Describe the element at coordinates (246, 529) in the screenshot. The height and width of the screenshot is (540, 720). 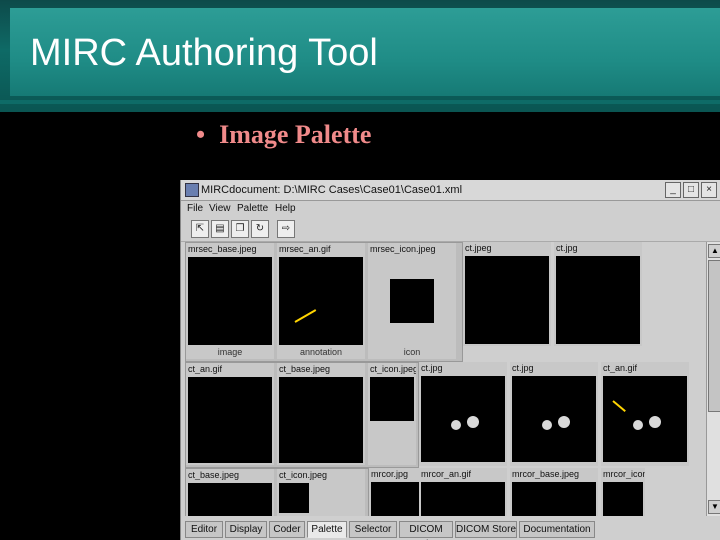
I see `tab-display: Display` at that location.